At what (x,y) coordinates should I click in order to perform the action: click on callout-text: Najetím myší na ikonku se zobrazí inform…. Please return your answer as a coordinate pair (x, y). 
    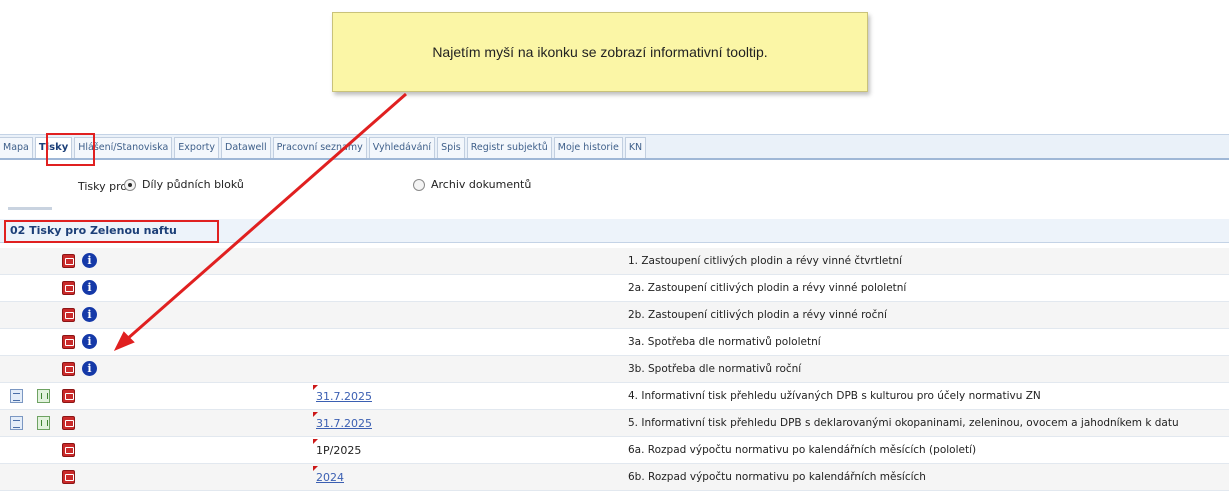
    Looking at the image, I should click on (600, 52).